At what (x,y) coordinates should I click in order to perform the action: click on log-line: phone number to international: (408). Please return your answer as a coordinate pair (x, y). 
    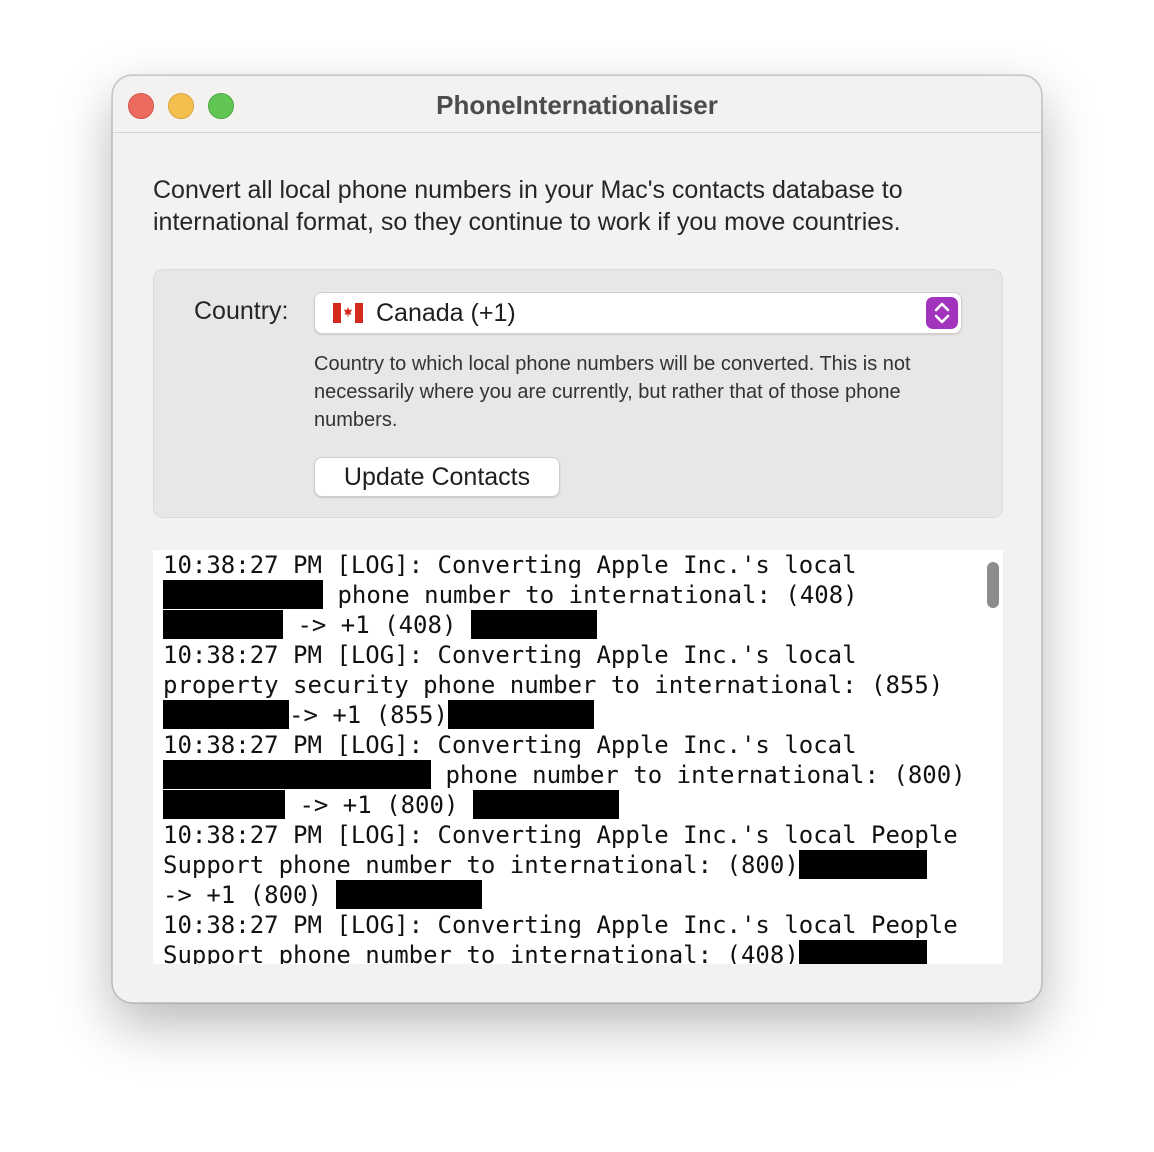
    Looking at the image, I should click on (583, 595).